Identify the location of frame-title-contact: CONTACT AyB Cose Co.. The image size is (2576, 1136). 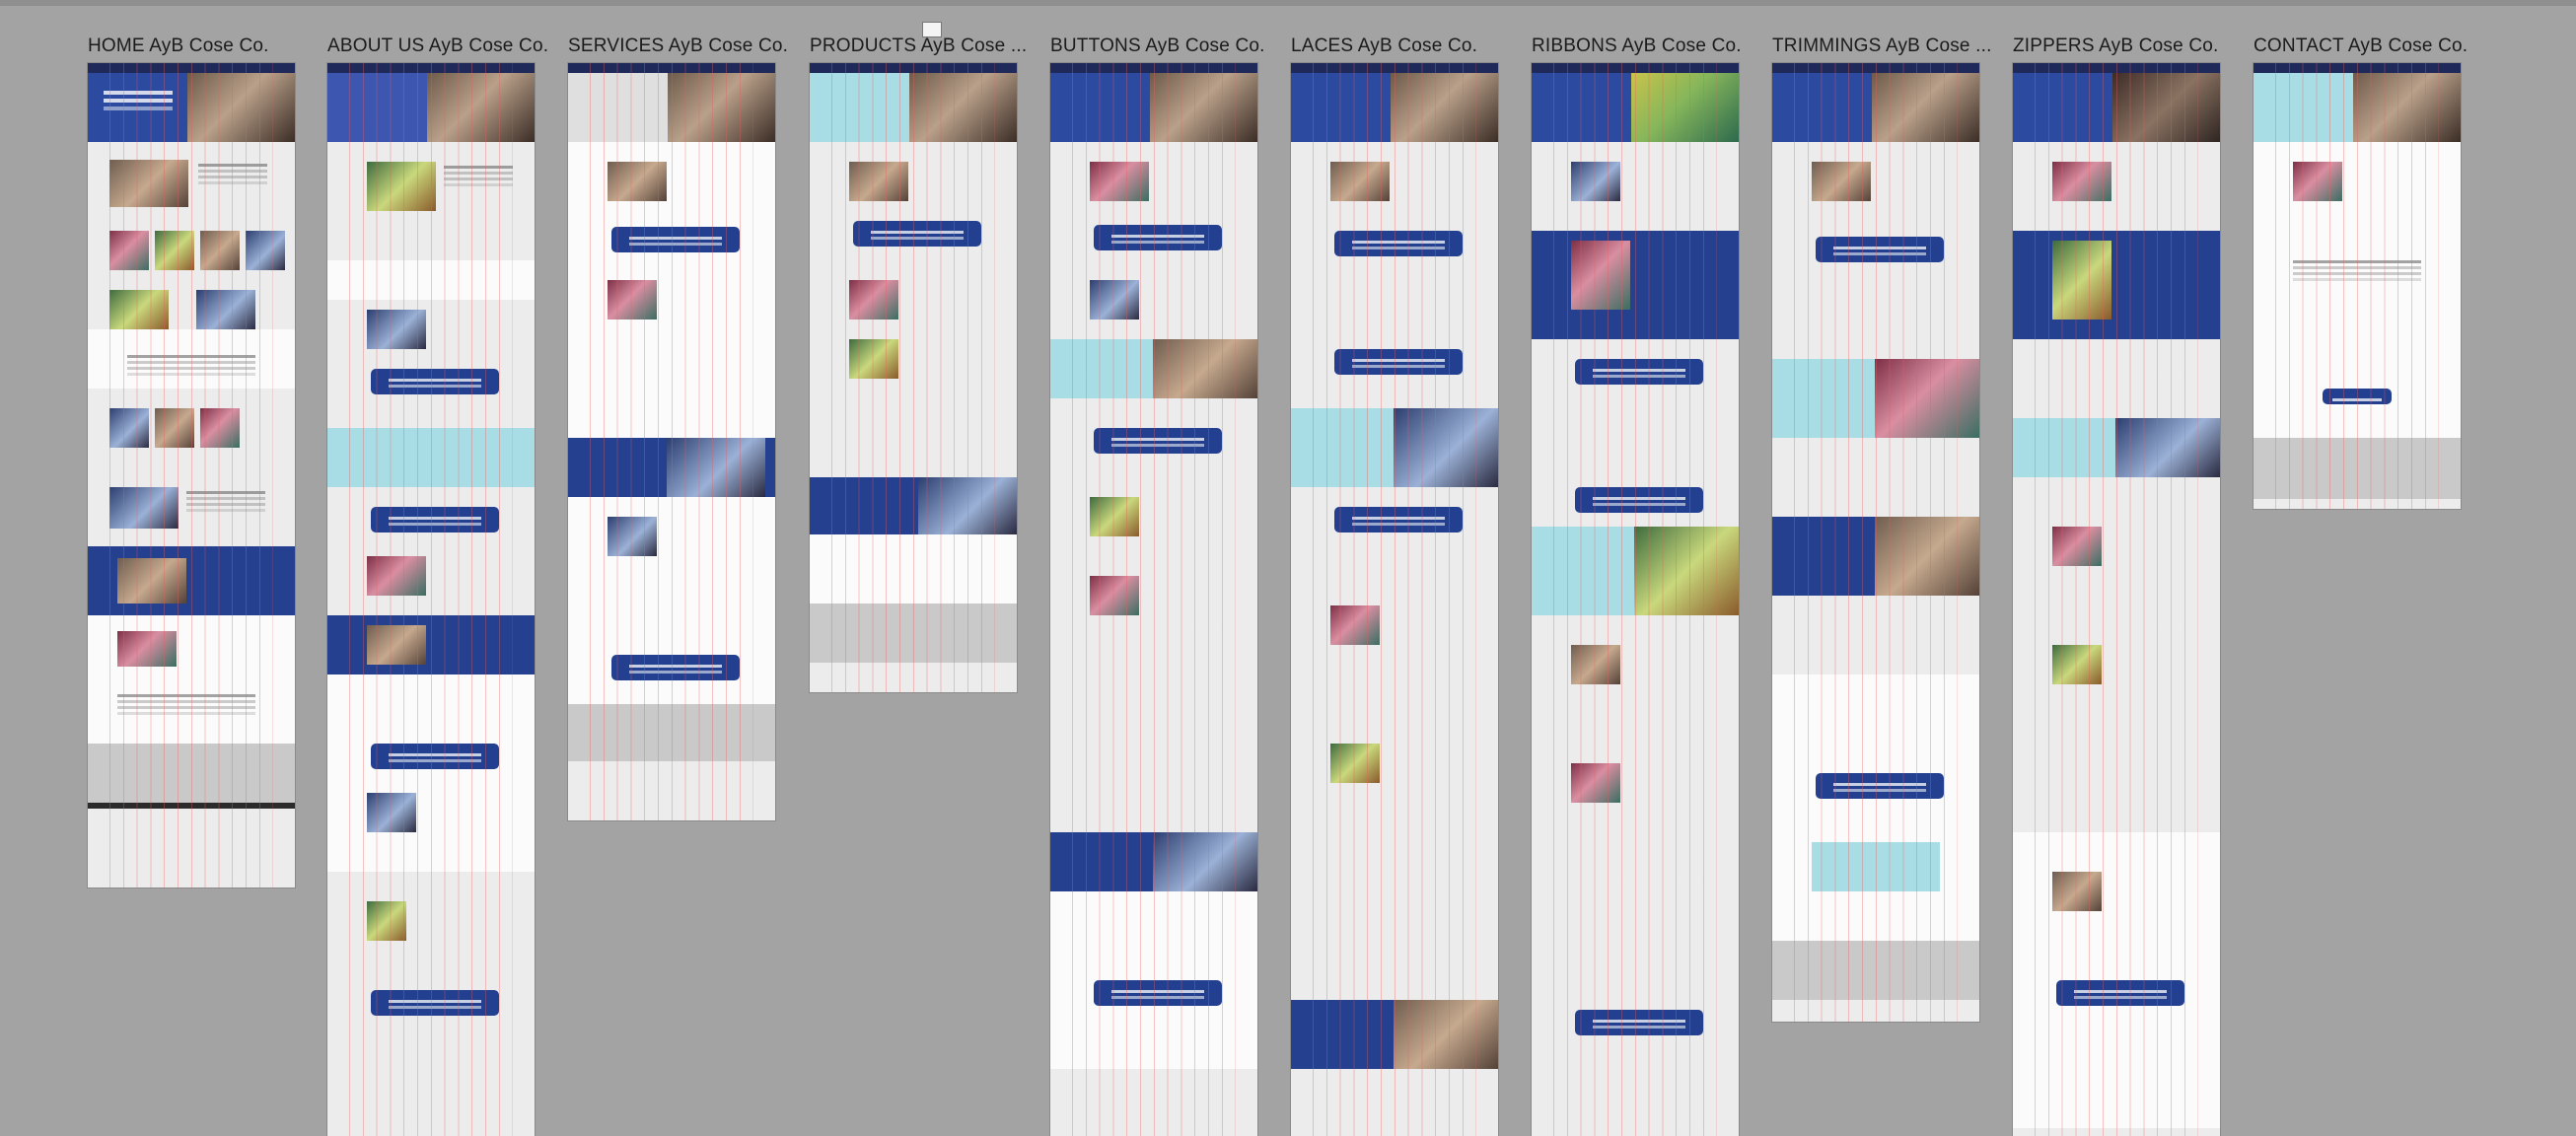
(2361, 46).